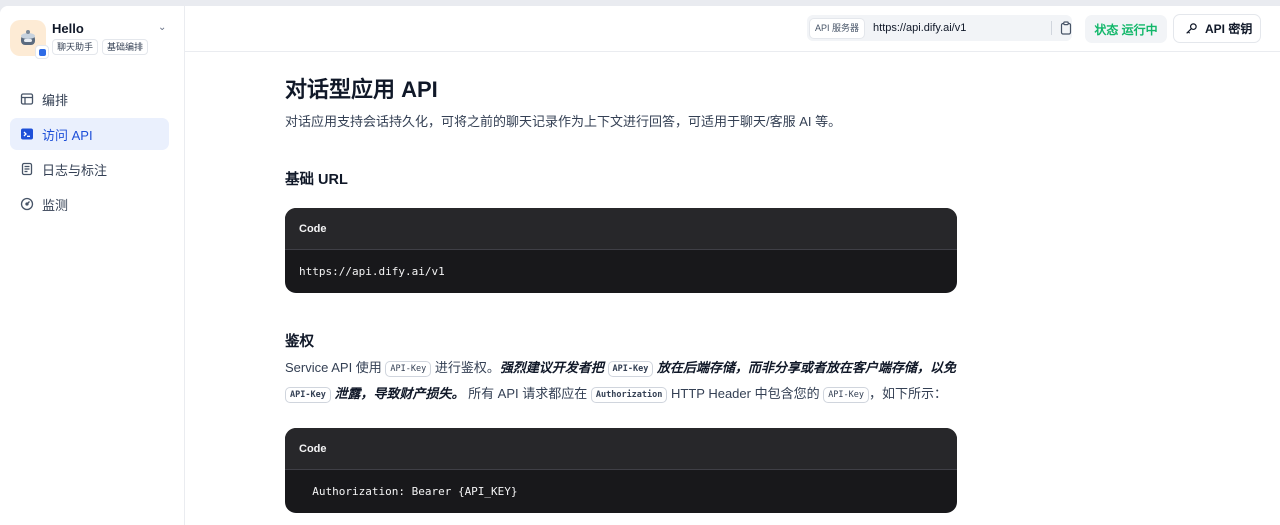  What do you see at coordinates (162, 27) in the screenshot?
I see `chevron-down-icon: ⌄` at bounding box center [162, 27].